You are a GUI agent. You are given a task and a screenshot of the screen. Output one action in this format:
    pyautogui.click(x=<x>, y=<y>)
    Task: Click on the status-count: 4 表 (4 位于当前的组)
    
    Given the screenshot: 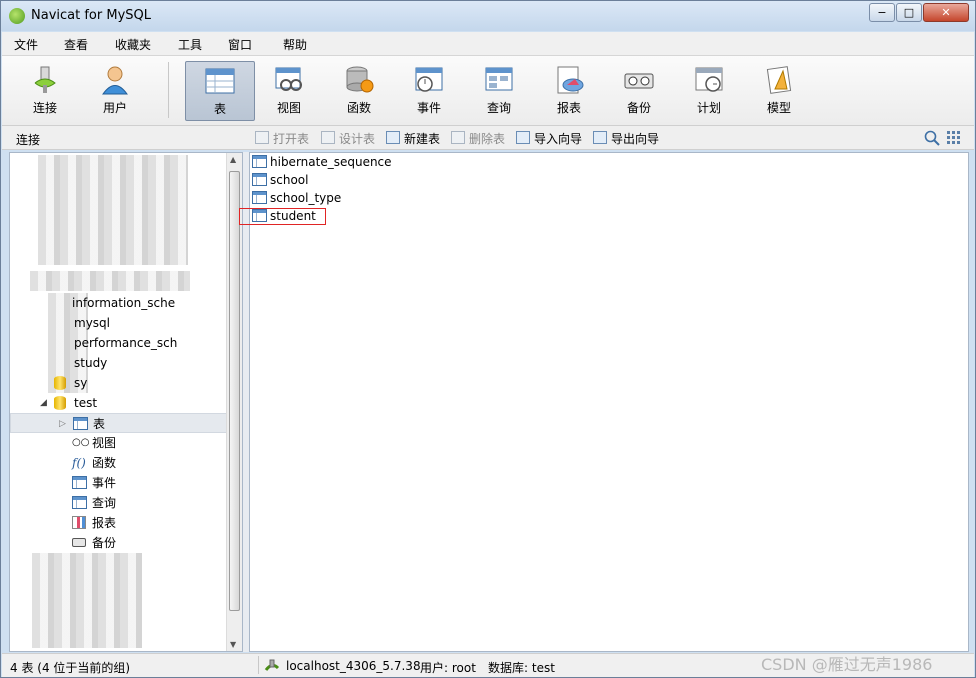 What is the action you would take?
    pyautogui.click(x=70, y=668)
    